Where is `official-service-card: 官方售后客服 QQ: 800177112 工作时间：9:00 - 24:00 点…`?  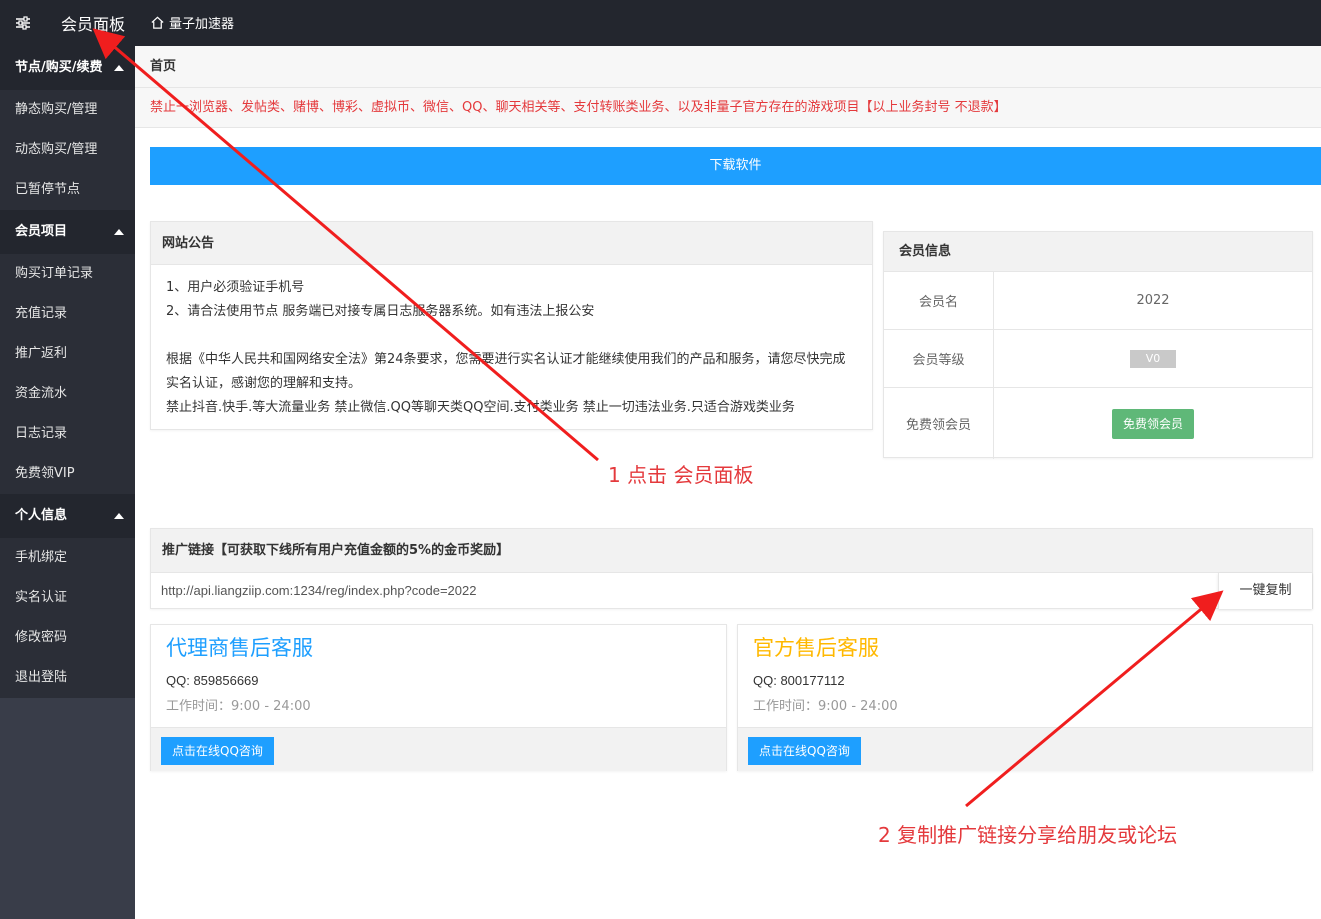 official-service-card: 官方售后客服 QQ: 800177112 工作时间：9:00 - 24:00 点… is located at coordinates (1025, 697).